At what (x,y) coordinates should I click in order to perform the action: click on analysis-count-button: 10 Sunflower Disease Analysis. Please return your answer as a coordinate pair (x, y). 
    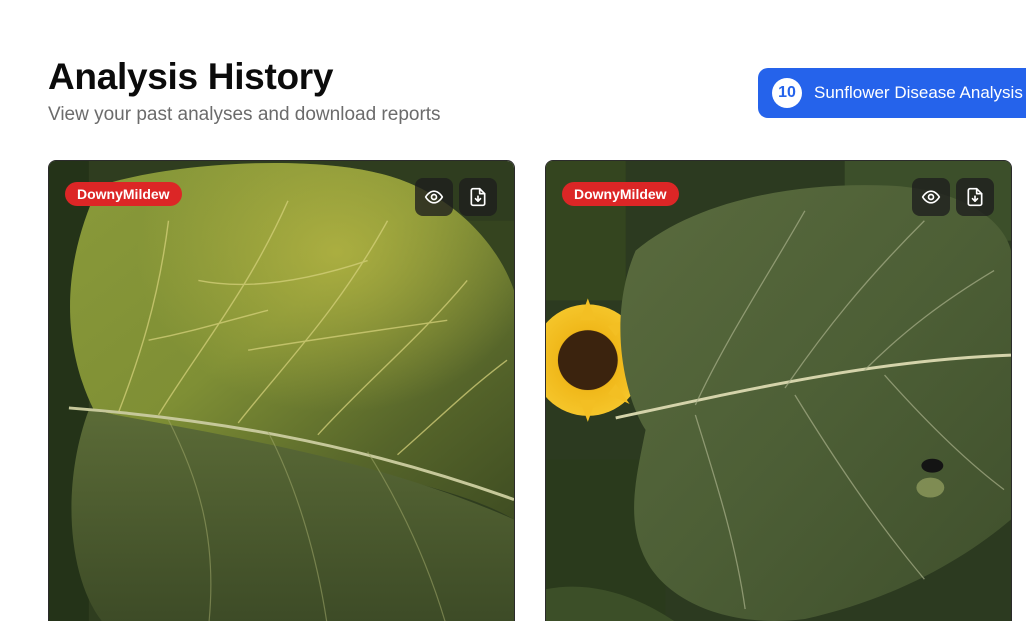
    Looking at the image, I should click on (892, 93).